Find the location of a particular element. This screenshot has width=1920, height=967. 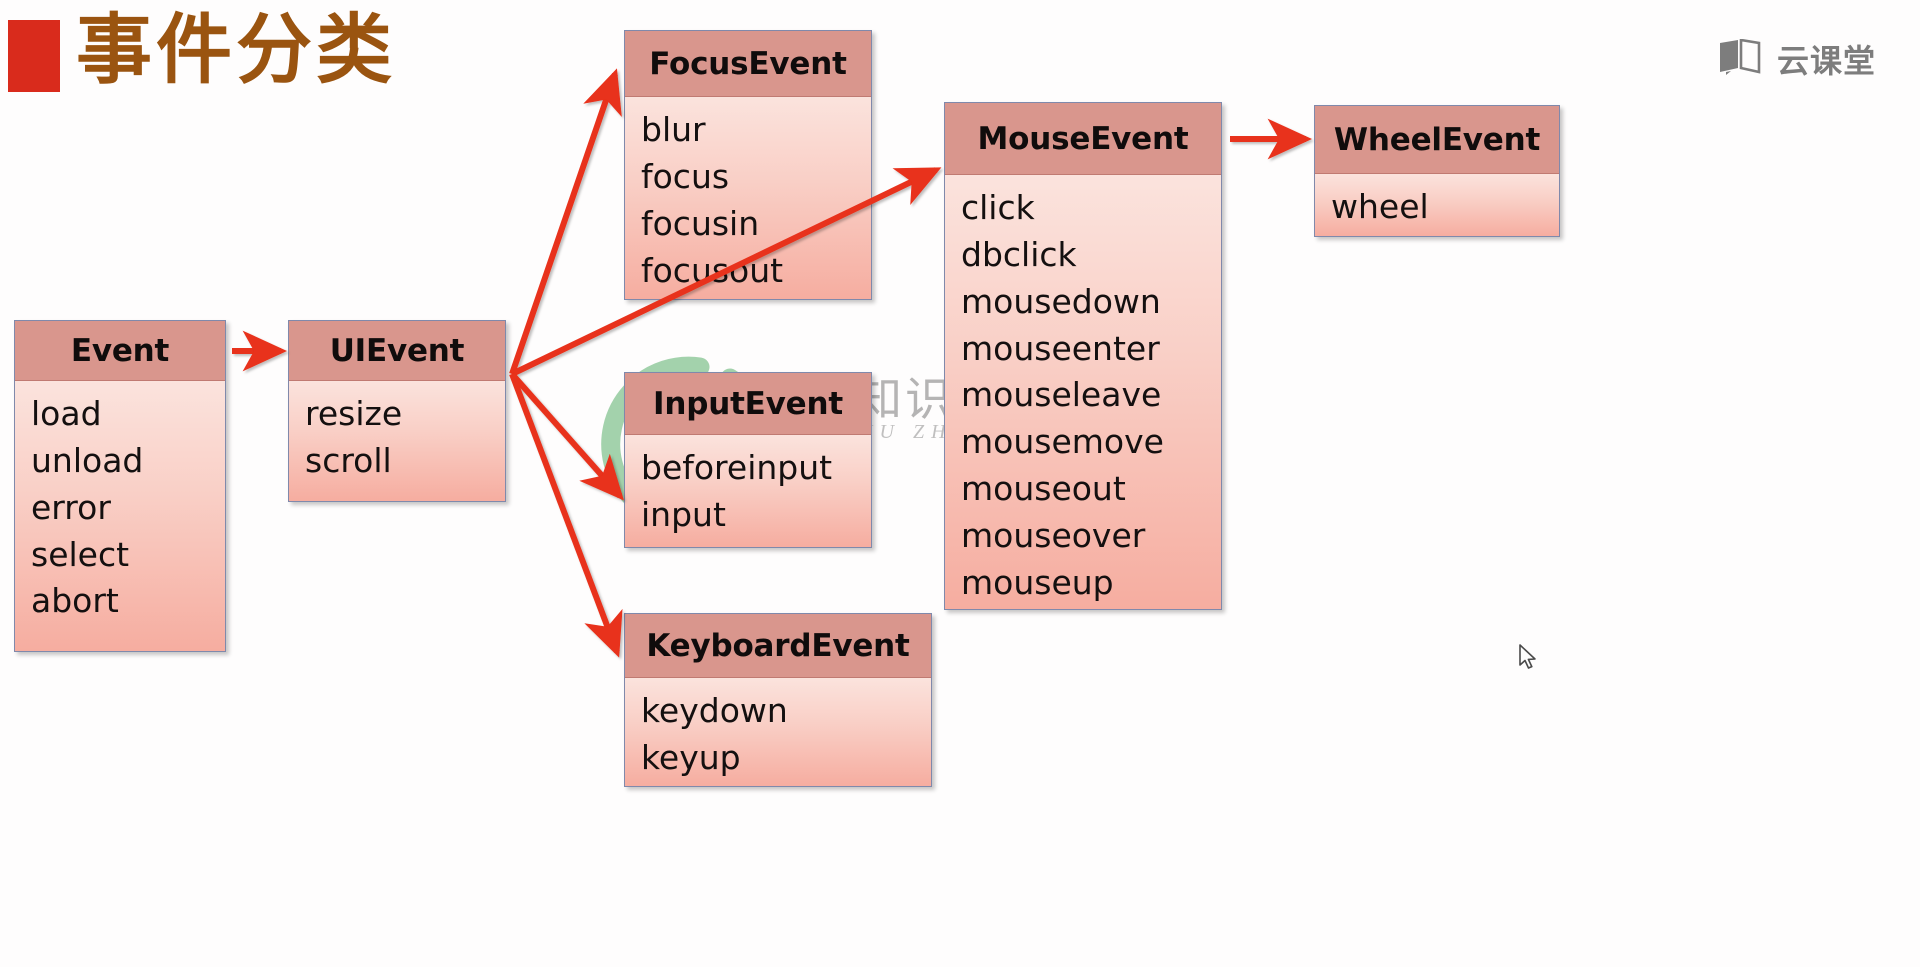

list-item: load is located at coordinates (66, 413).